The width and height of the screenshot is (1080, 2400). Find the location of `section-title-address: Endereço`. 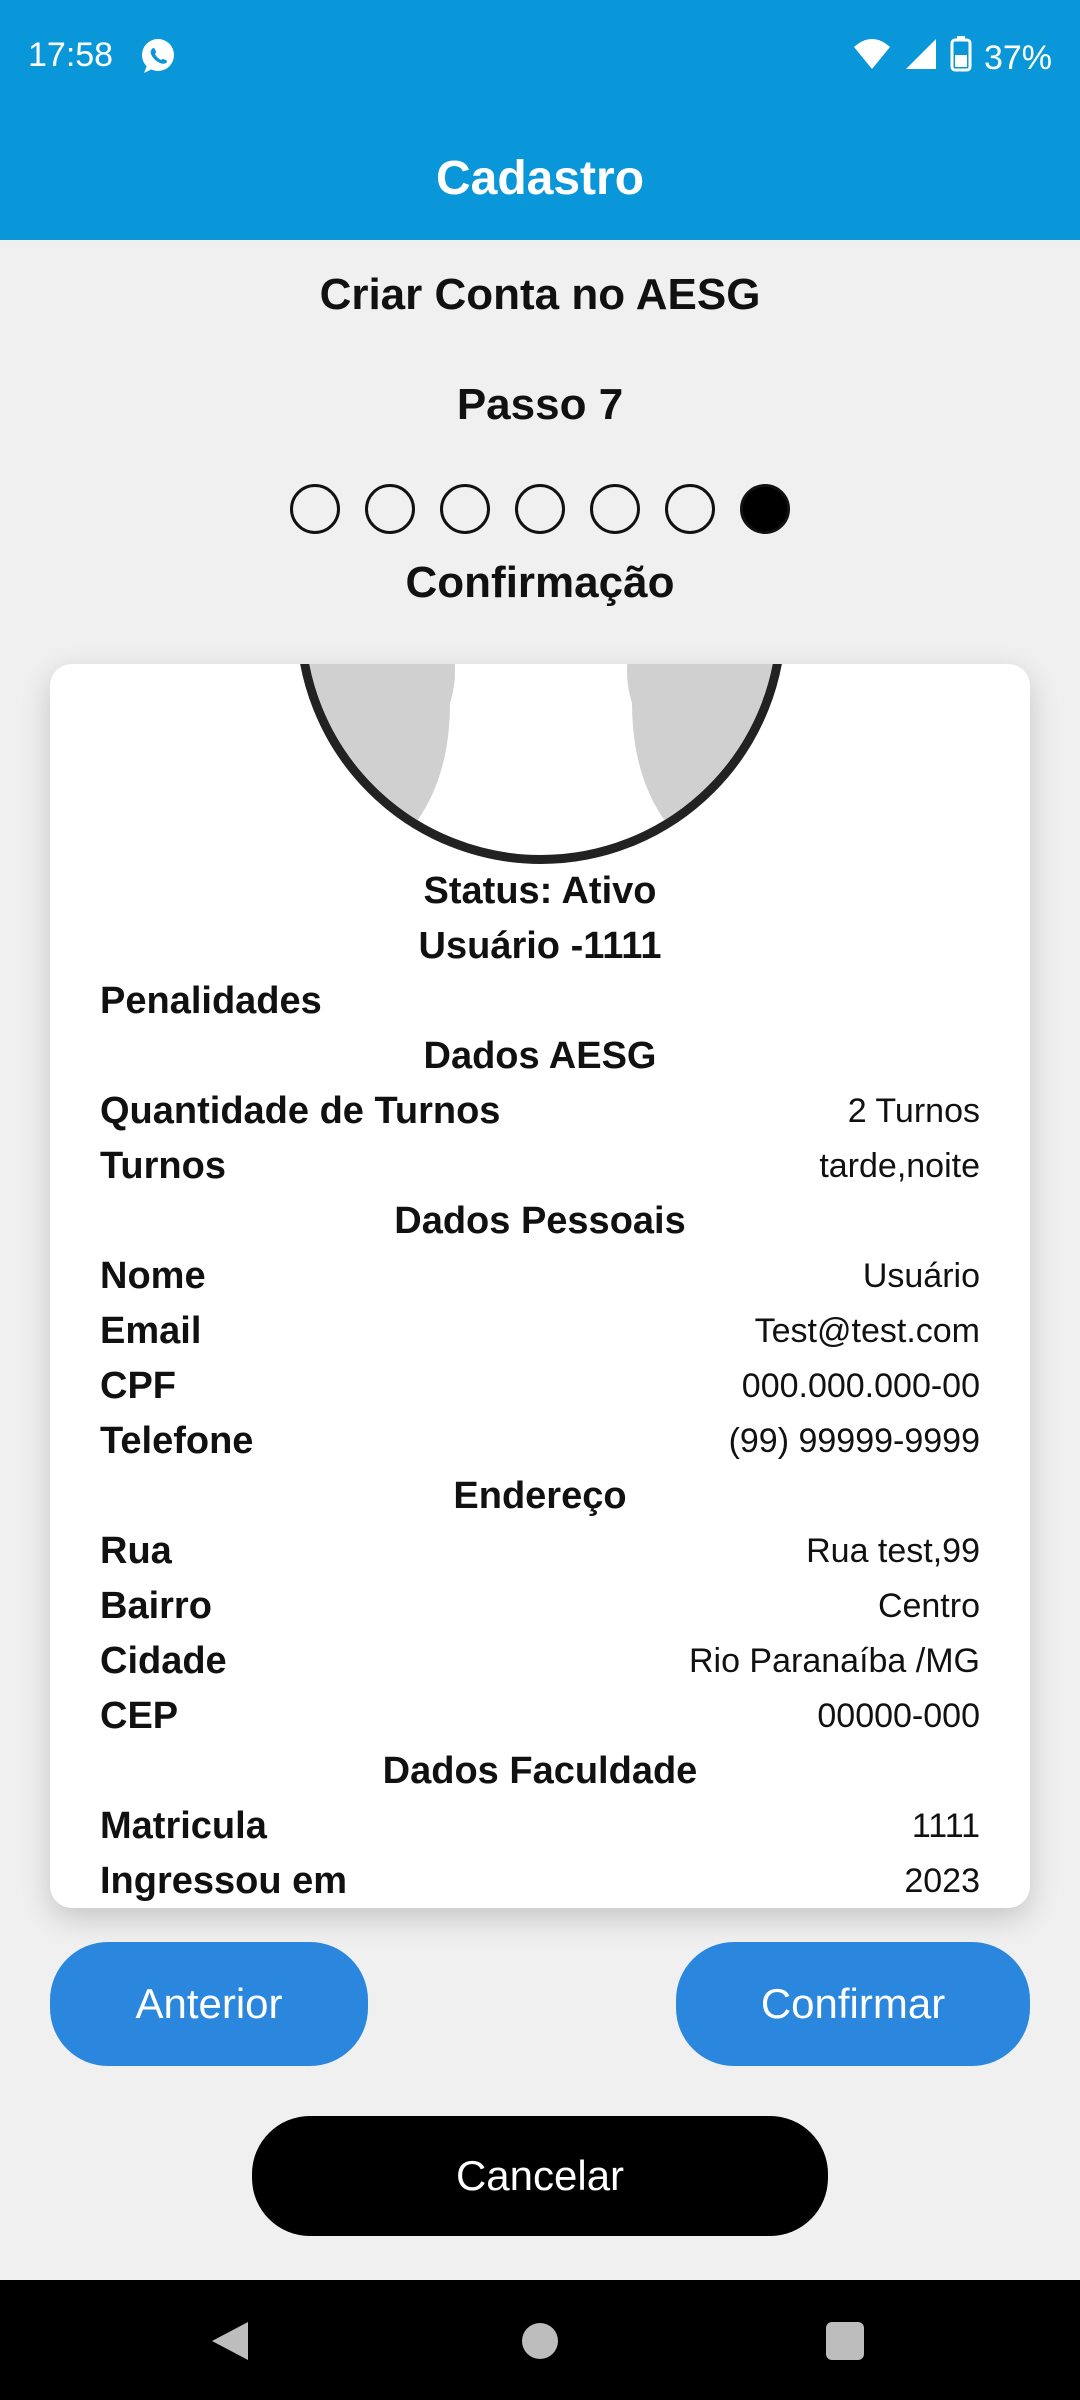

section-title-address: Endereço is located at coordinates (540, 1496).